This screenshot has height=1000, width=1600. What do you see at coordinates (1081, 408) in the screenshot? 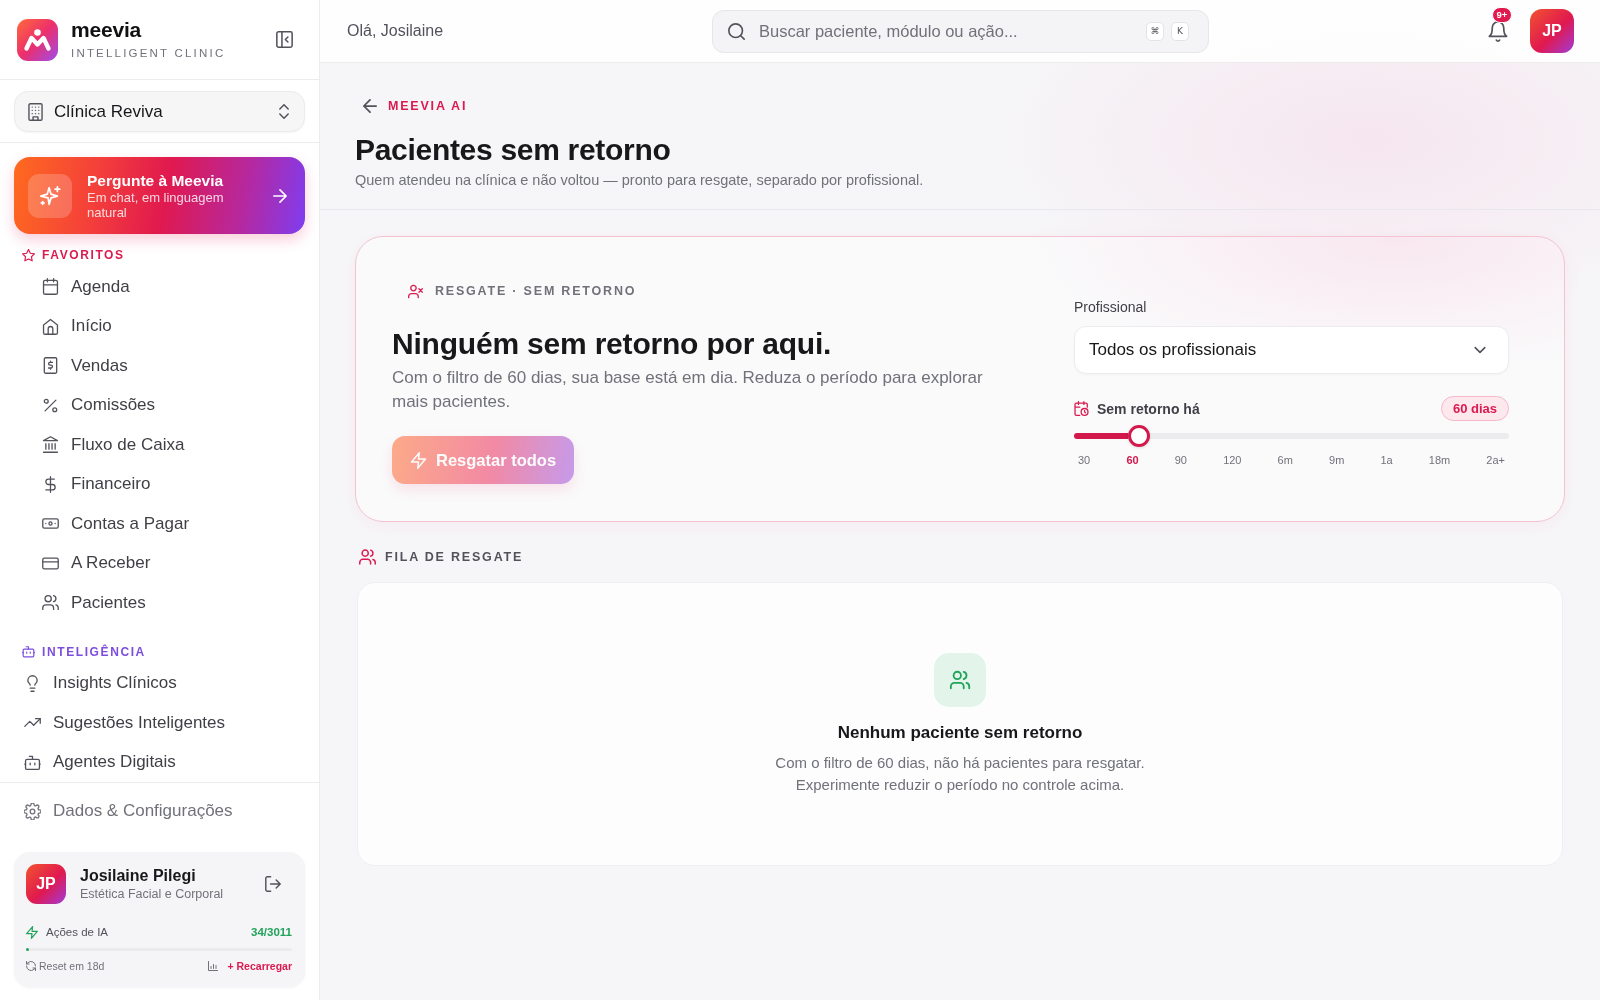
I see `calendar-clock-icon` at bounding box center [1081, 408].